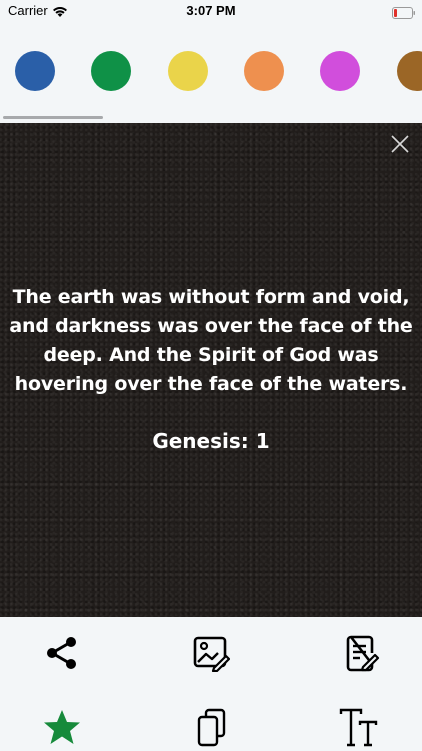 This screenshot has width=422, height=751. I want to click on swatch-blue, so click(35, 71).